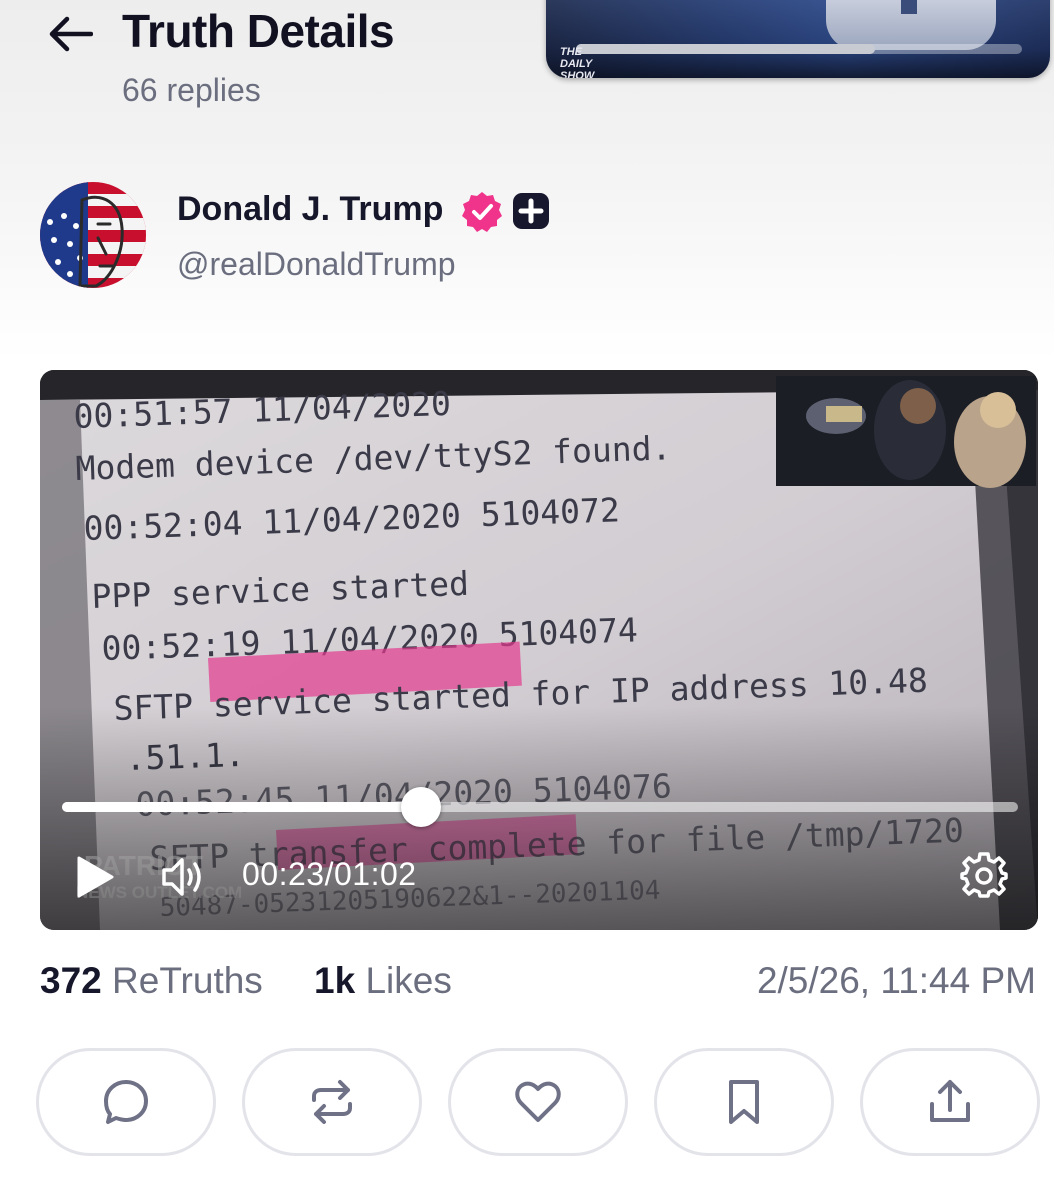 This screenshot has height=1200, width=1054. What do you see at coordinates (316, 264) in the screenshot?
I see `author-handle: @realDonaldTrump` at bounding box center [316, 264].